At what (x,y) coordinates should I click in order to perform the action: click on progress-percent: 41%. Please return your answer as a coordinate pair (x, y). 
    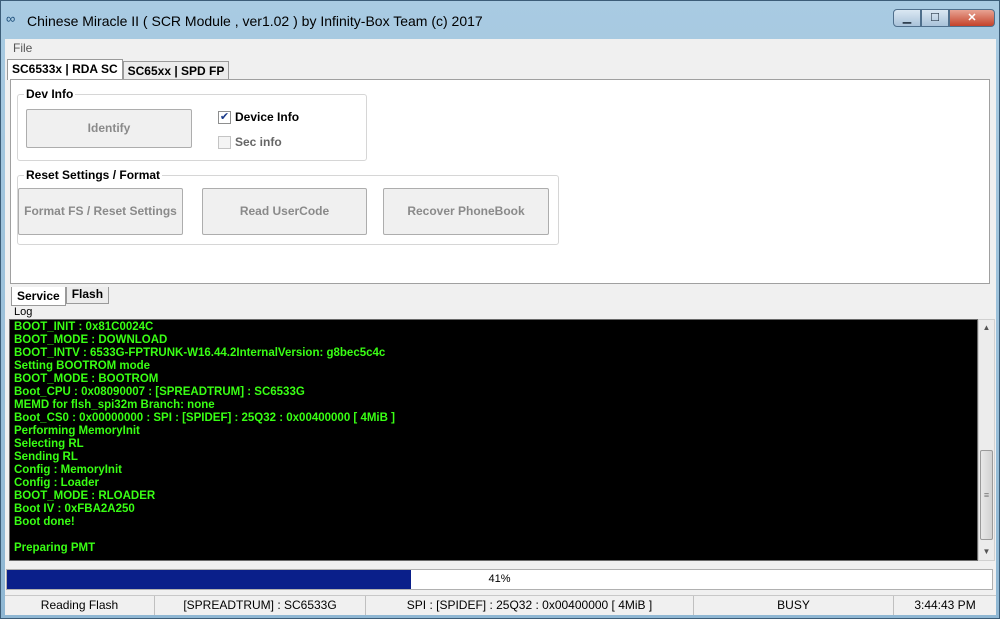
    Looking at the image, I should click on (499, 579).